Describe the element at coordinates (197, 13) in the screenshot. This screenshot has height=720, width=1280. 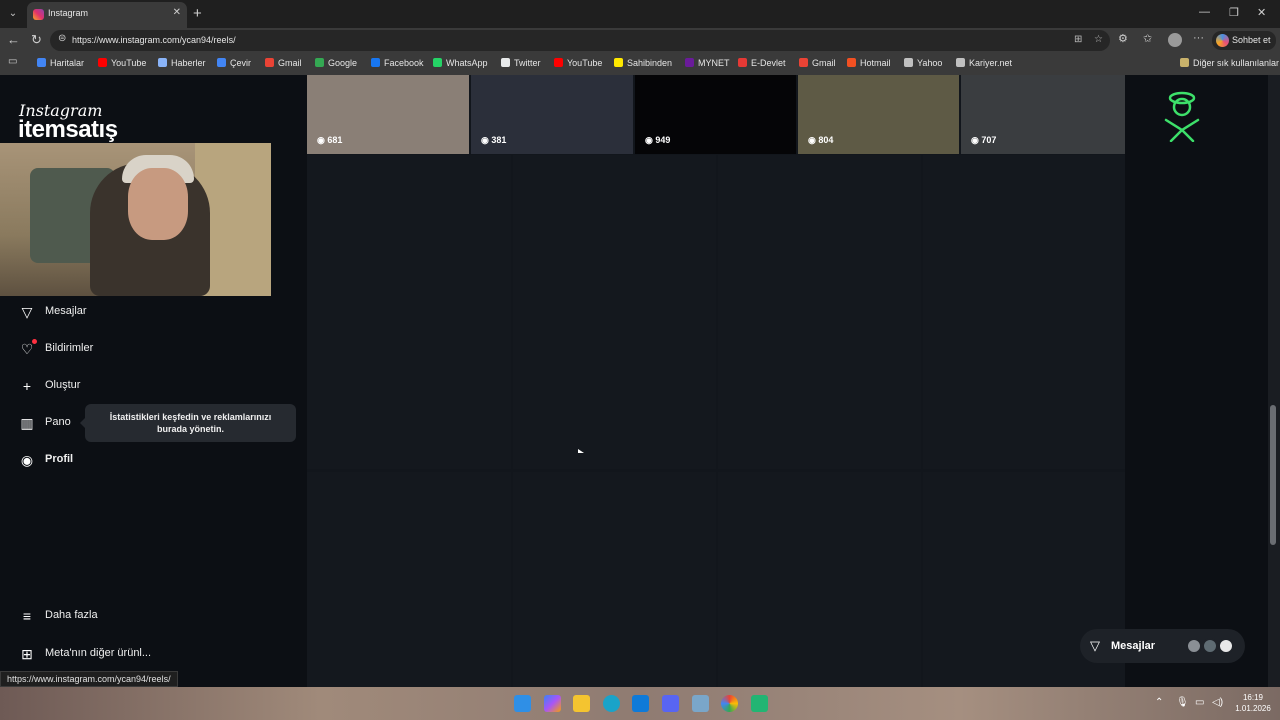
I see `new-tab-button: +` at that location.